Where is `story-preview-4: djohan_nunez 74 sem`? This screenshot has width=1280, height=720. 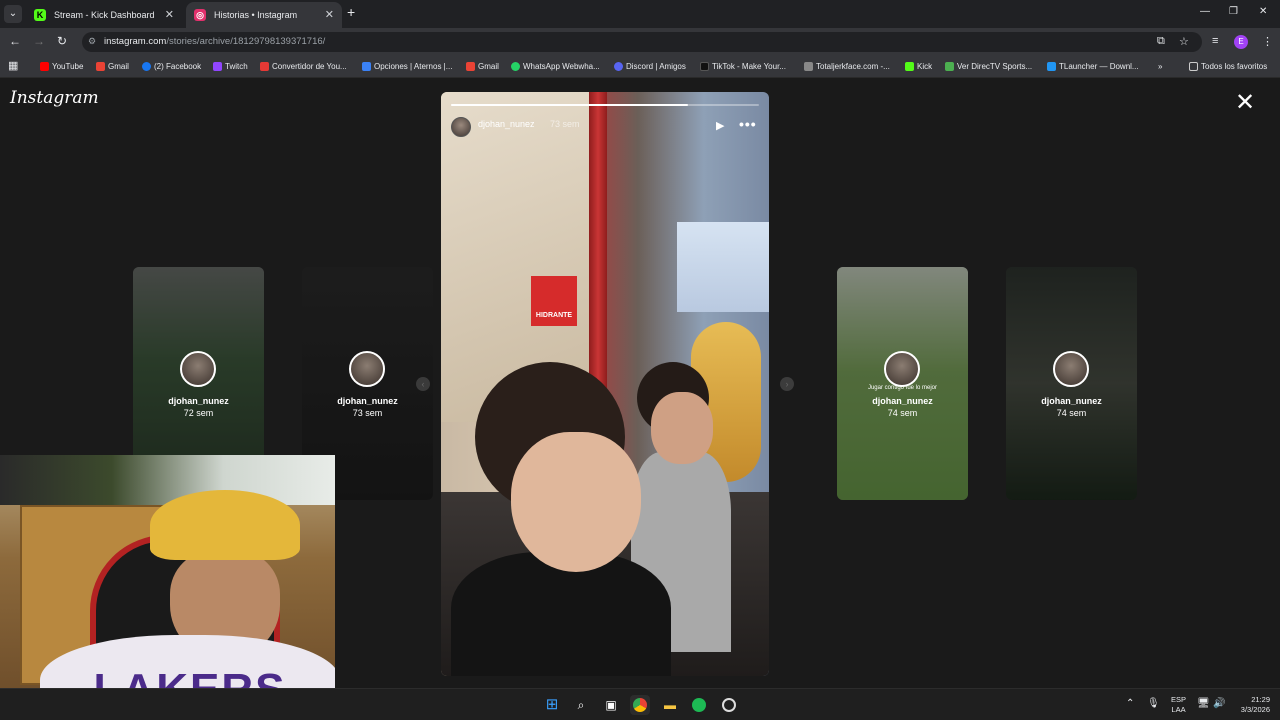 story-preview-4: djohan_nunez 74 sem is located at coordinates (1071, 383).